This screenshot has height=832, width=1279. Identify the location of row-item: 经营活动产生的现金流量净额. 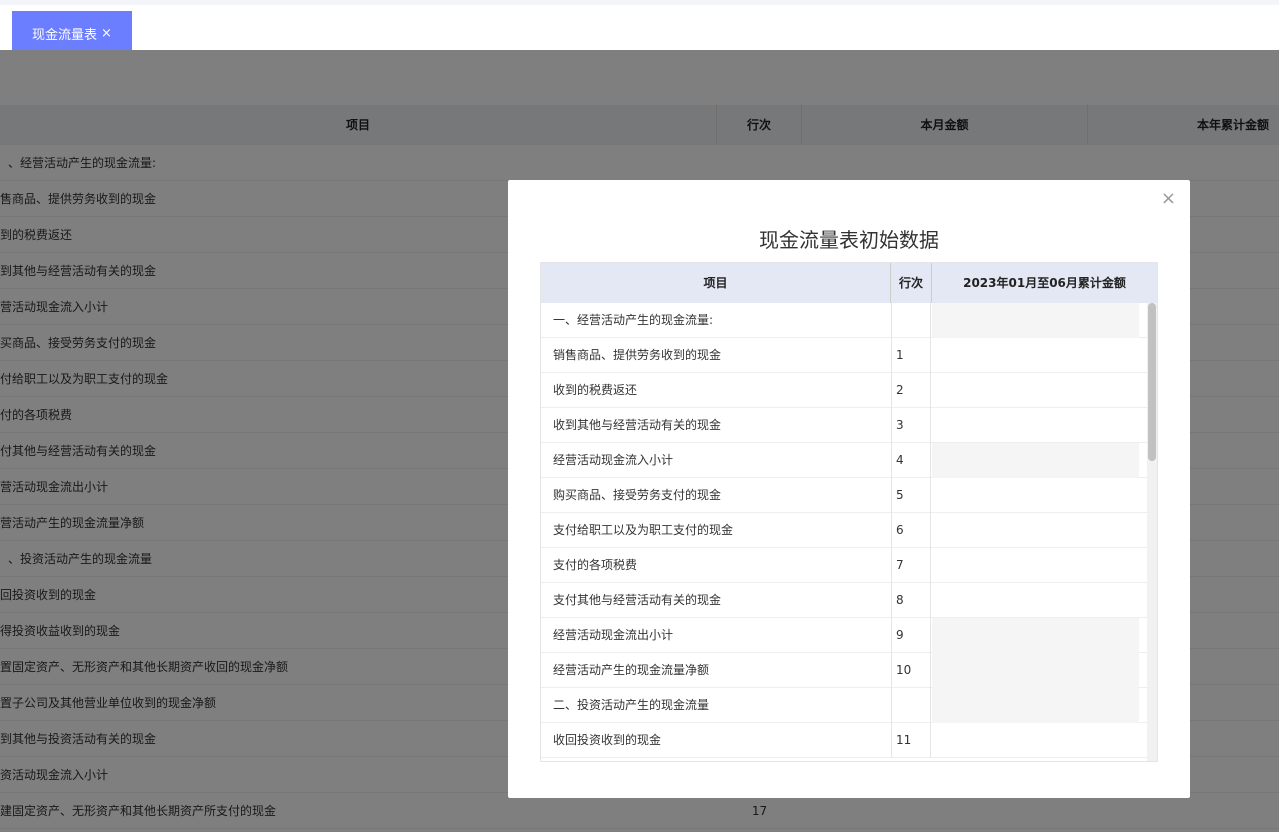
(631, 670).